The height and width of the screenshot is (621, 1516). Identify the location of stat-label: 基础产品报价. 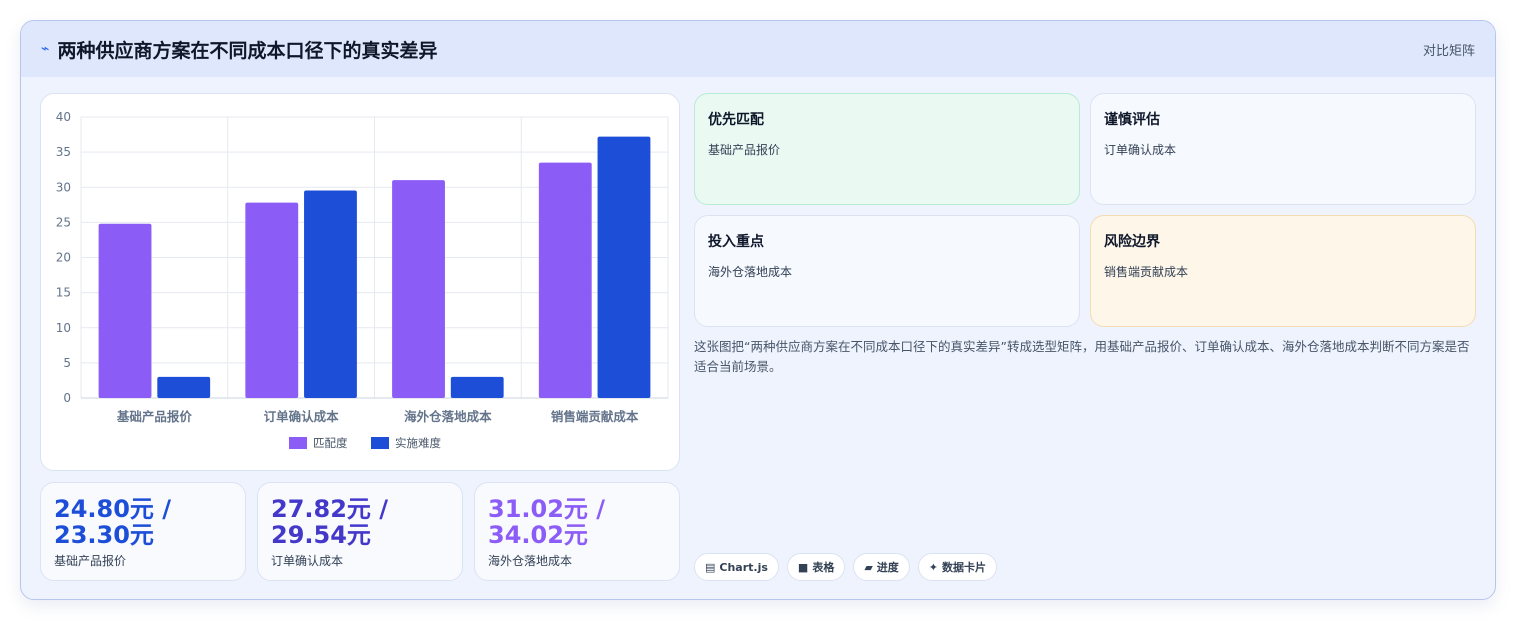
(90, 561).